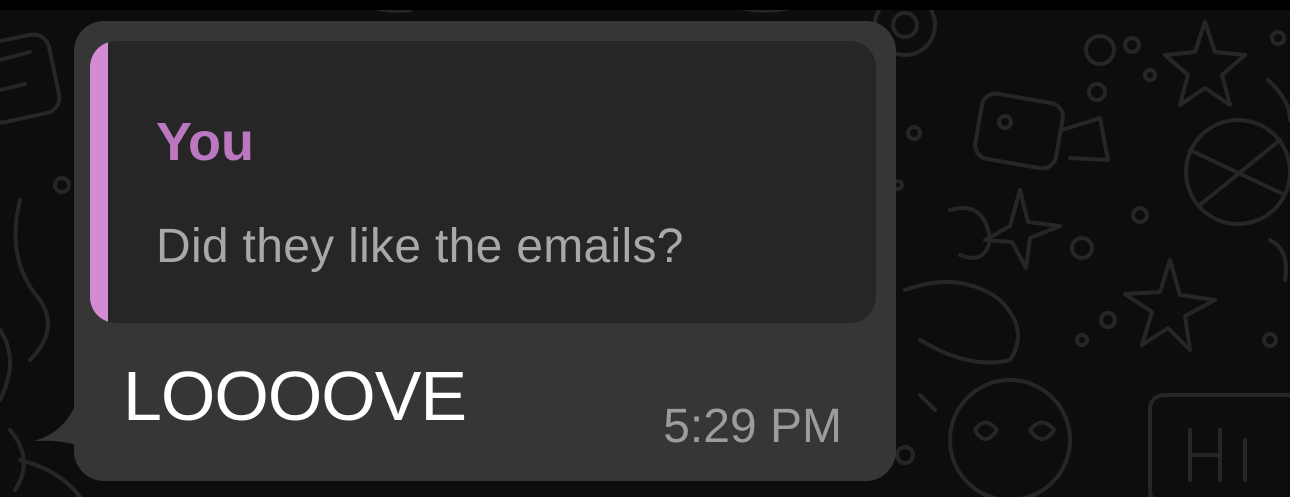 Image resolution: width=1290 pixels, height=497 pixels. I want to click on status-strip, so click(645, 5).